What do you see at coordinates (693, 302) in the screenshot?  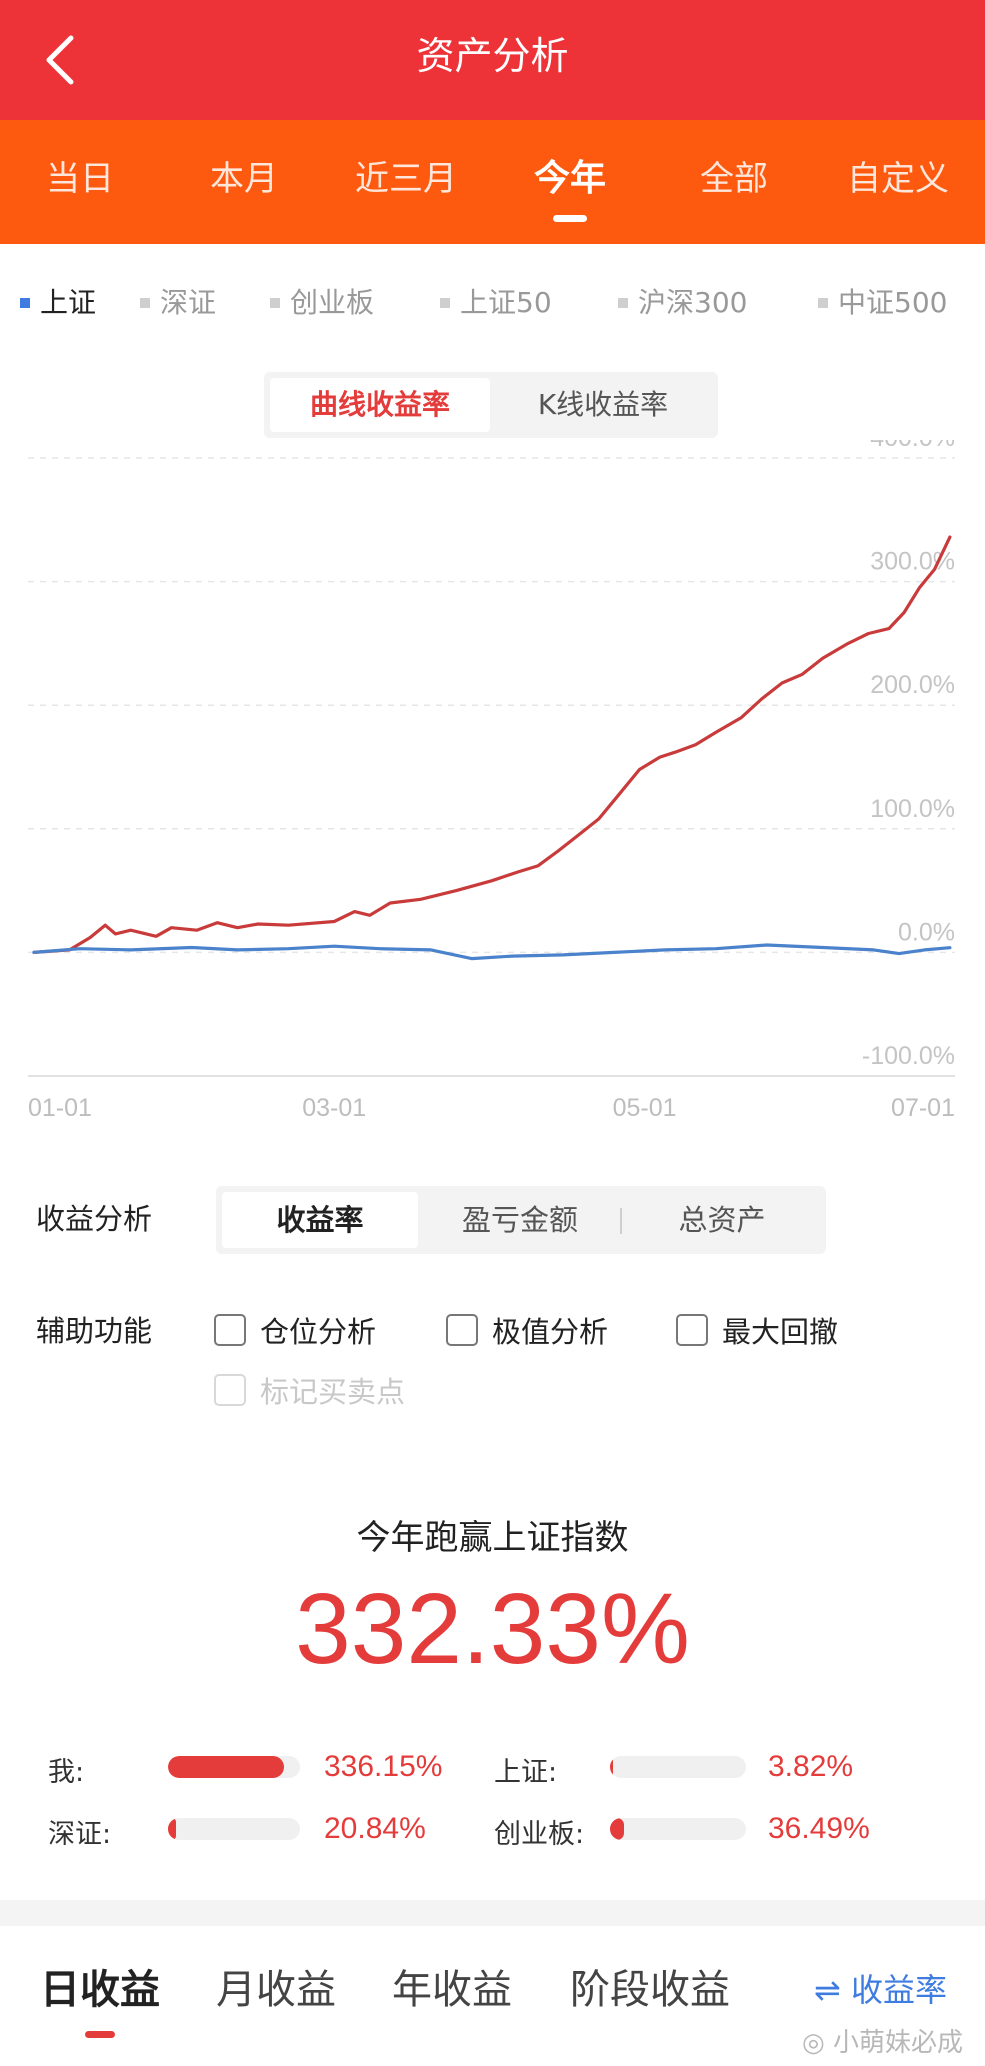 I see `index-label: 沪深300` at bounding box center [693, 302].